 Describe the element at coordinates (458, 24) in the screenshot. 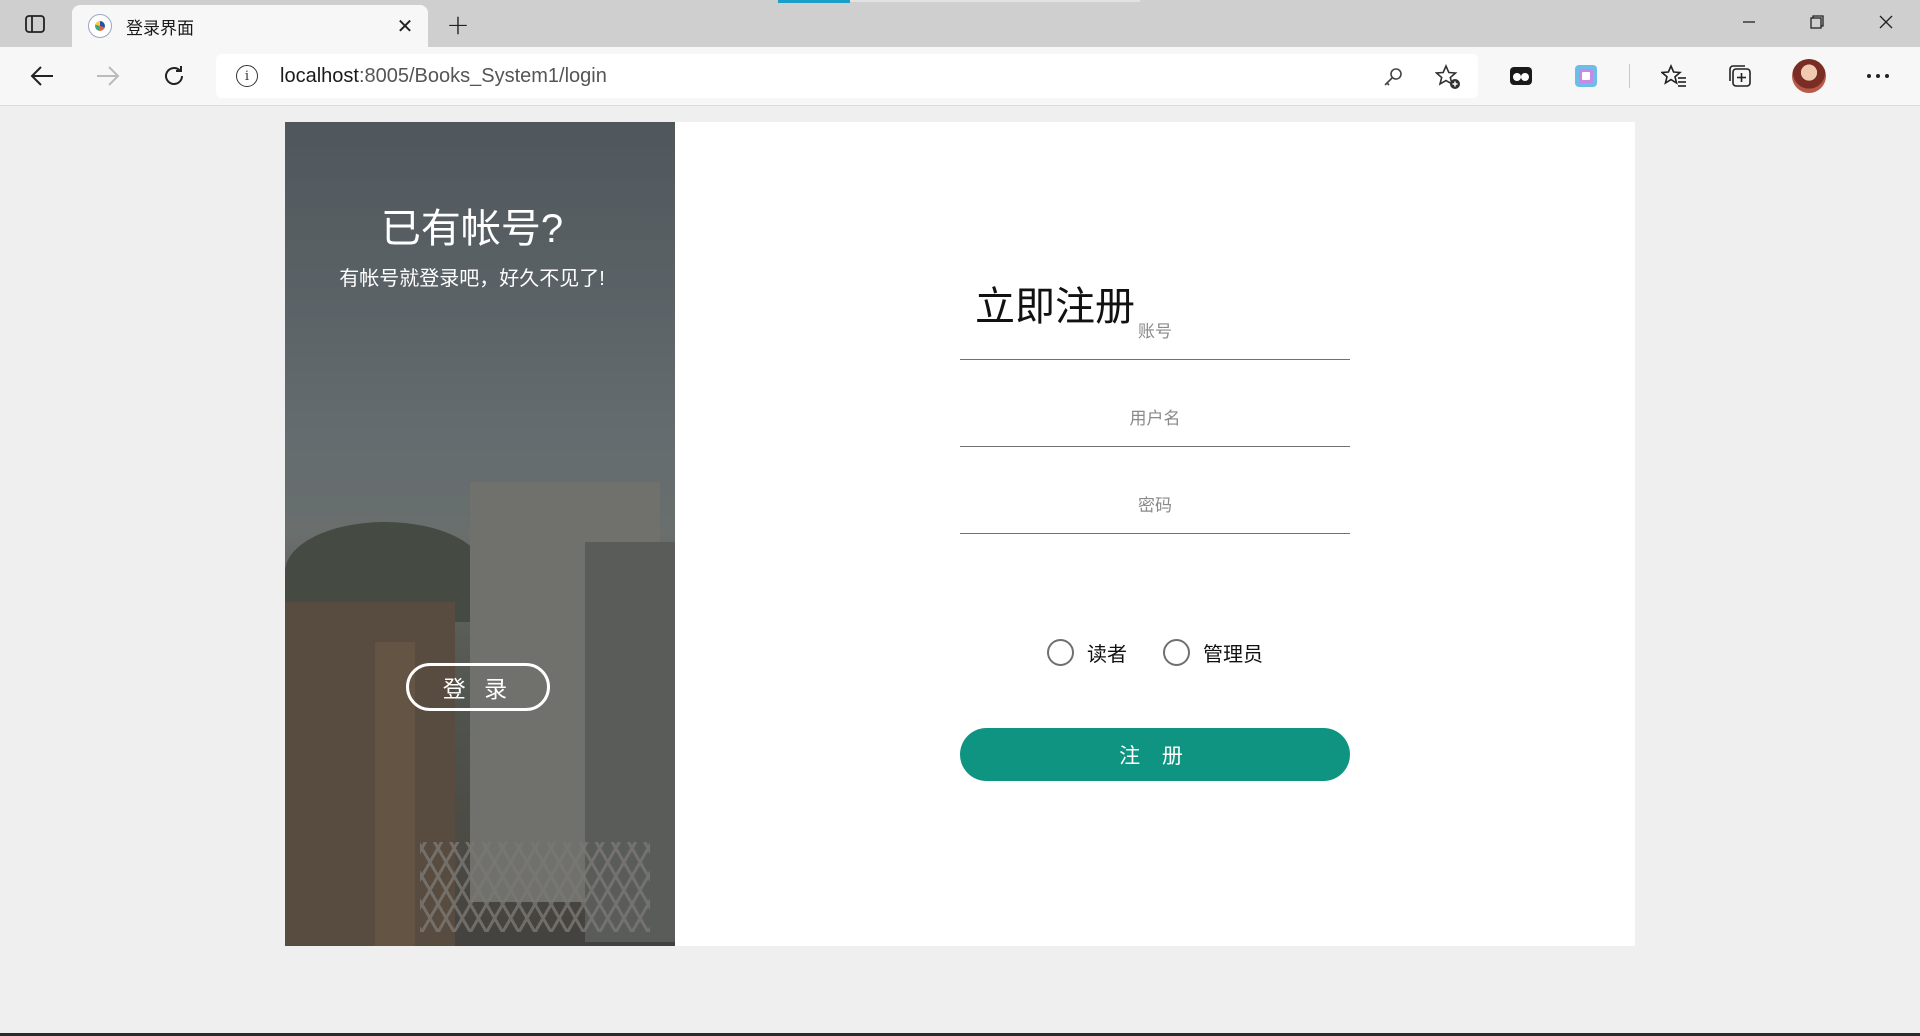

I see `new-tab-button: +` at that location.